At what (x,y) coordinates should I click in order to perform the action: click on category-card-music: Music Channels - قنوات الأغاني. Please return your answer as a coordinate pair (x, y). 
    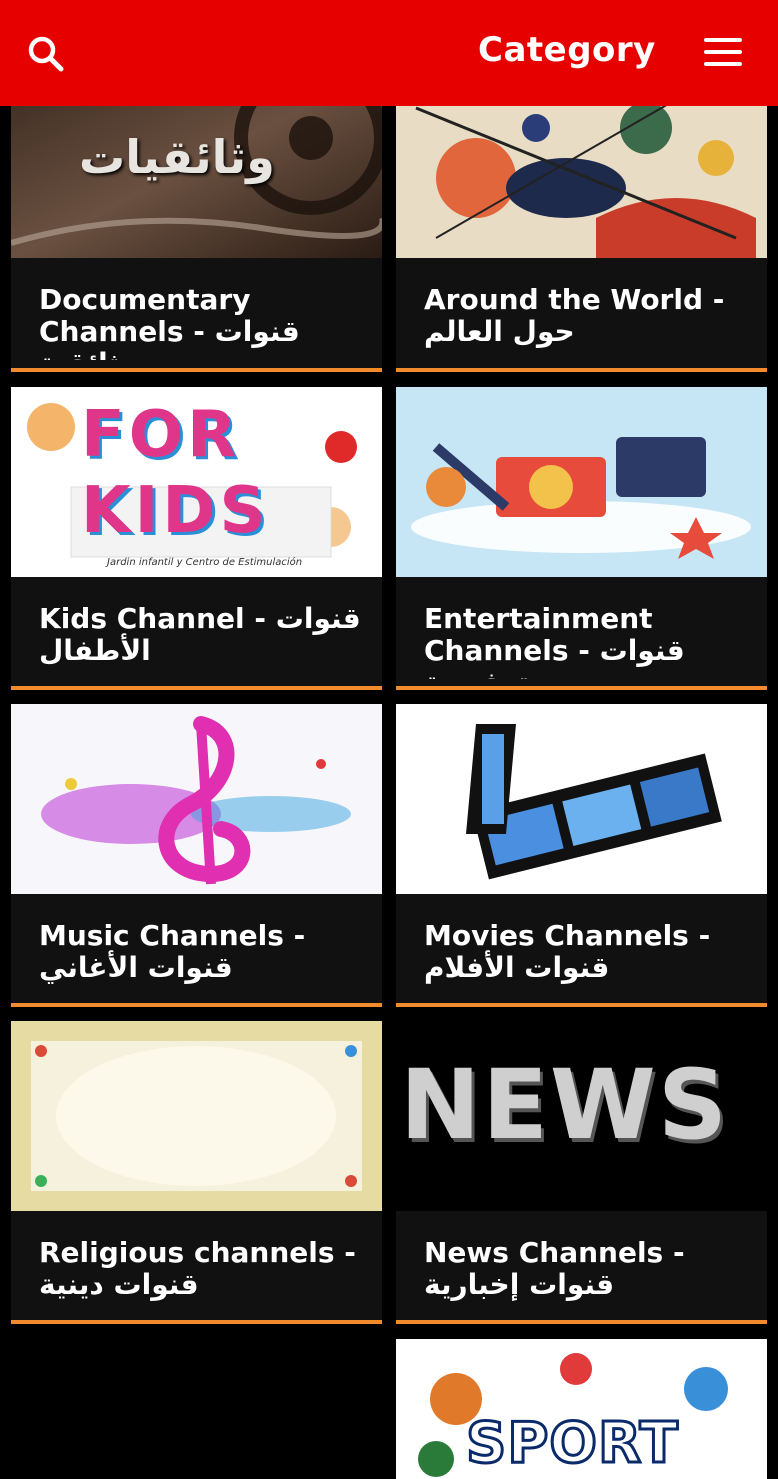
    Looking at the image, I should click on (196, 855).